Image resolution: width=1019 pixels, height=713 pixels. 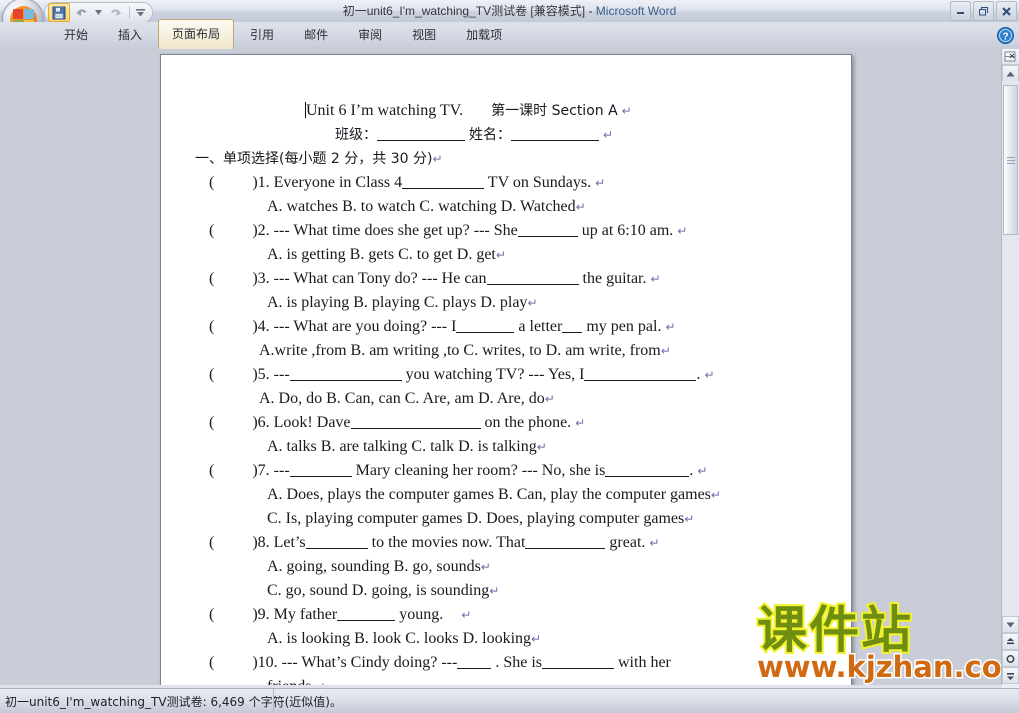 What do you see at coordinates (1010, 57) in the screenshot?
I see `split-view-button` at bounding box center [1010, 57].